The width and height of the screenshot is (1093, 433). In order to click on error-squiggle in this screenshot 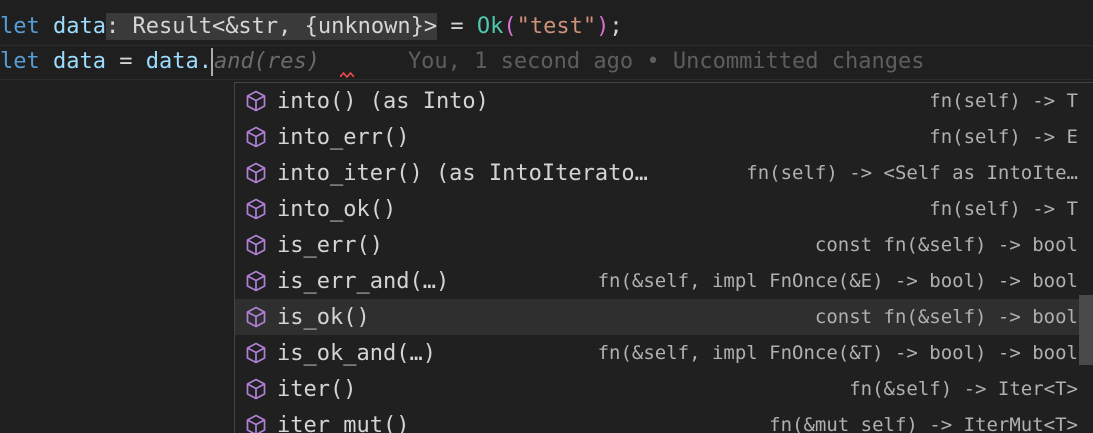, I will do `click(347, 75)`.